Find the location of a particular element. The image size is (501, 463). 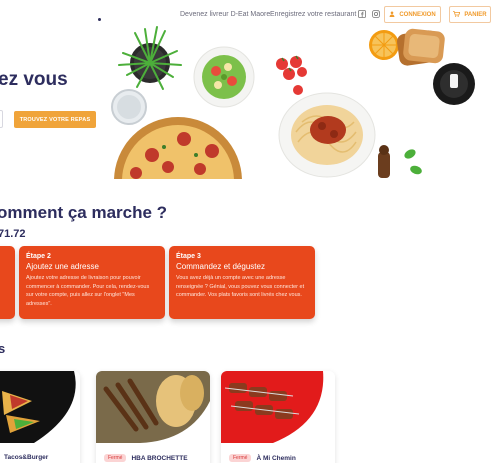

user-icon is located at coordinates (392, 15).